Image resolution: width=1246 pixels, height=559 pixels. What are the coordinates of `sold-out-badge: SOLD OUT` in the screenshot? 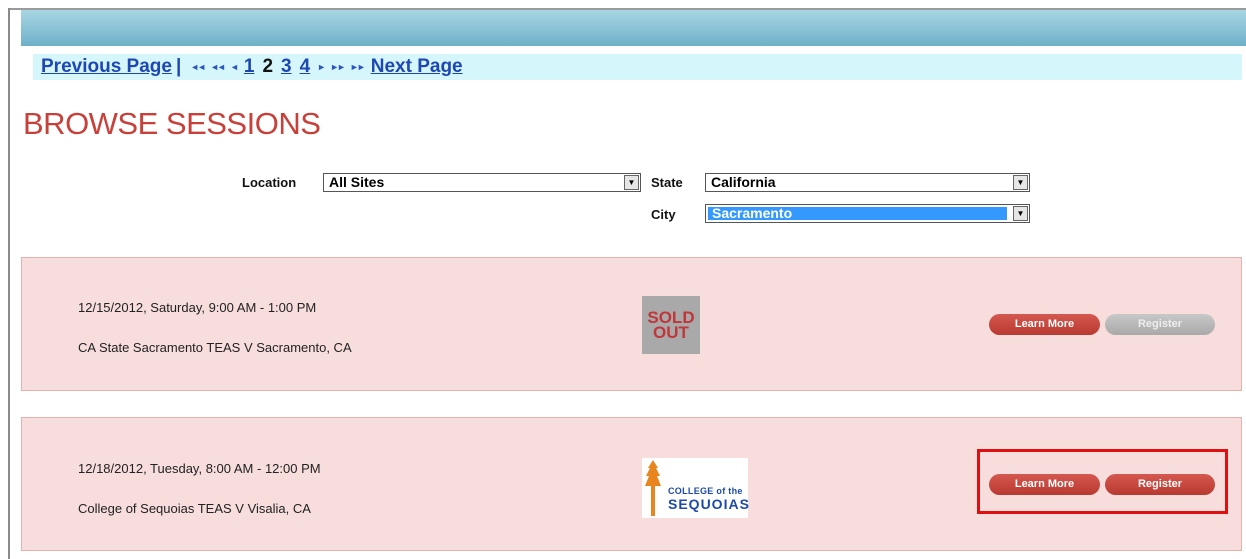 It's located at (671, 325).